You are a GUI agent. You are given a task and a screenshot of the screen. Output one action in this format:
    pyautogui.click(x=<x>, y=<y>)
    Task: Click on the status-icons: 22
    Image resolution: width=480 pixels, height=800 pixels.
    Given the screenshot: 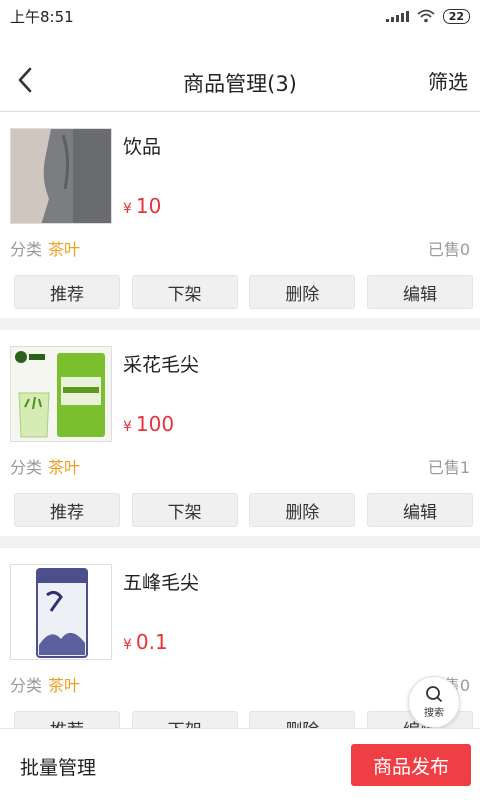 What is the action you would take?
    pyautogui.click(x=427, y=16)
    